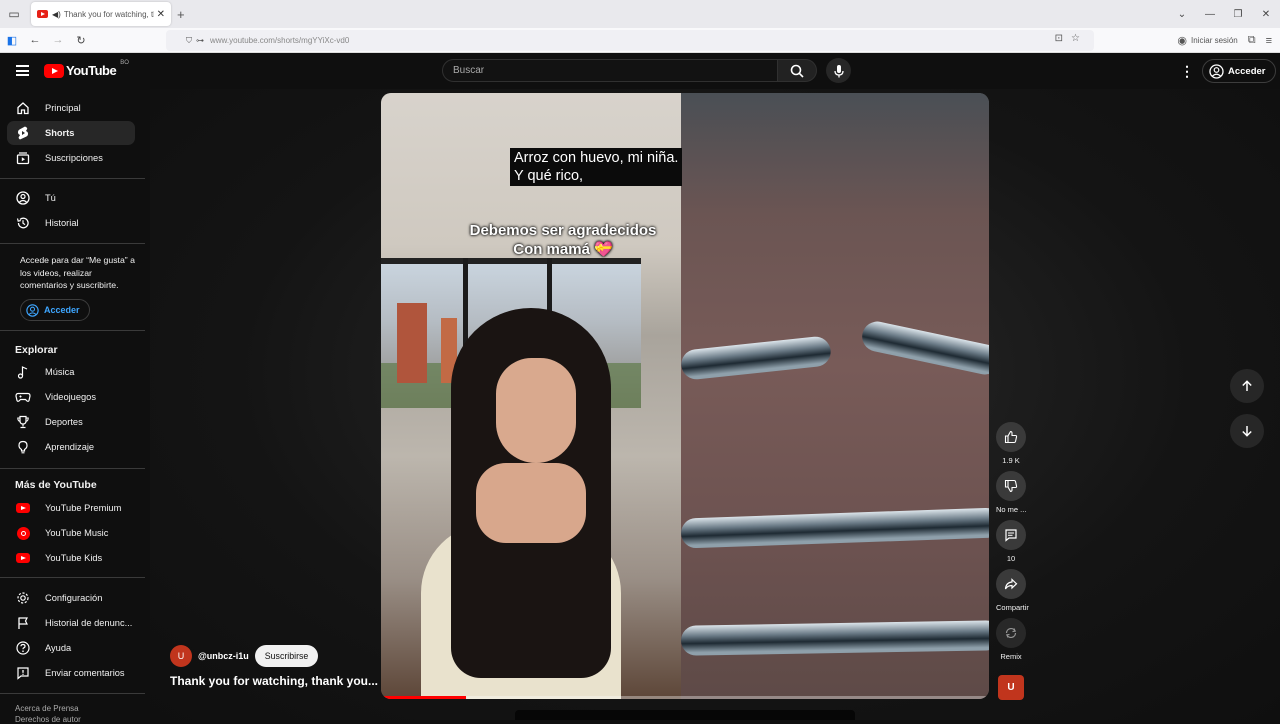 The height and width of the screenshot is (724, 1280). I want to click on microphone-icon, so click(838, 70).